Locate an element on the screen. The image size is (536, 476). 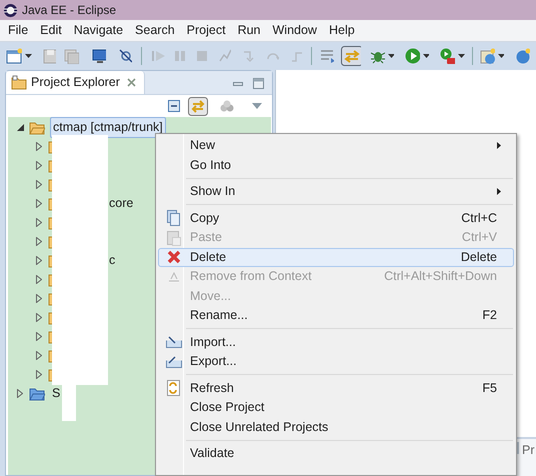
new-wizard-icon is located at coordinates (14, 56).